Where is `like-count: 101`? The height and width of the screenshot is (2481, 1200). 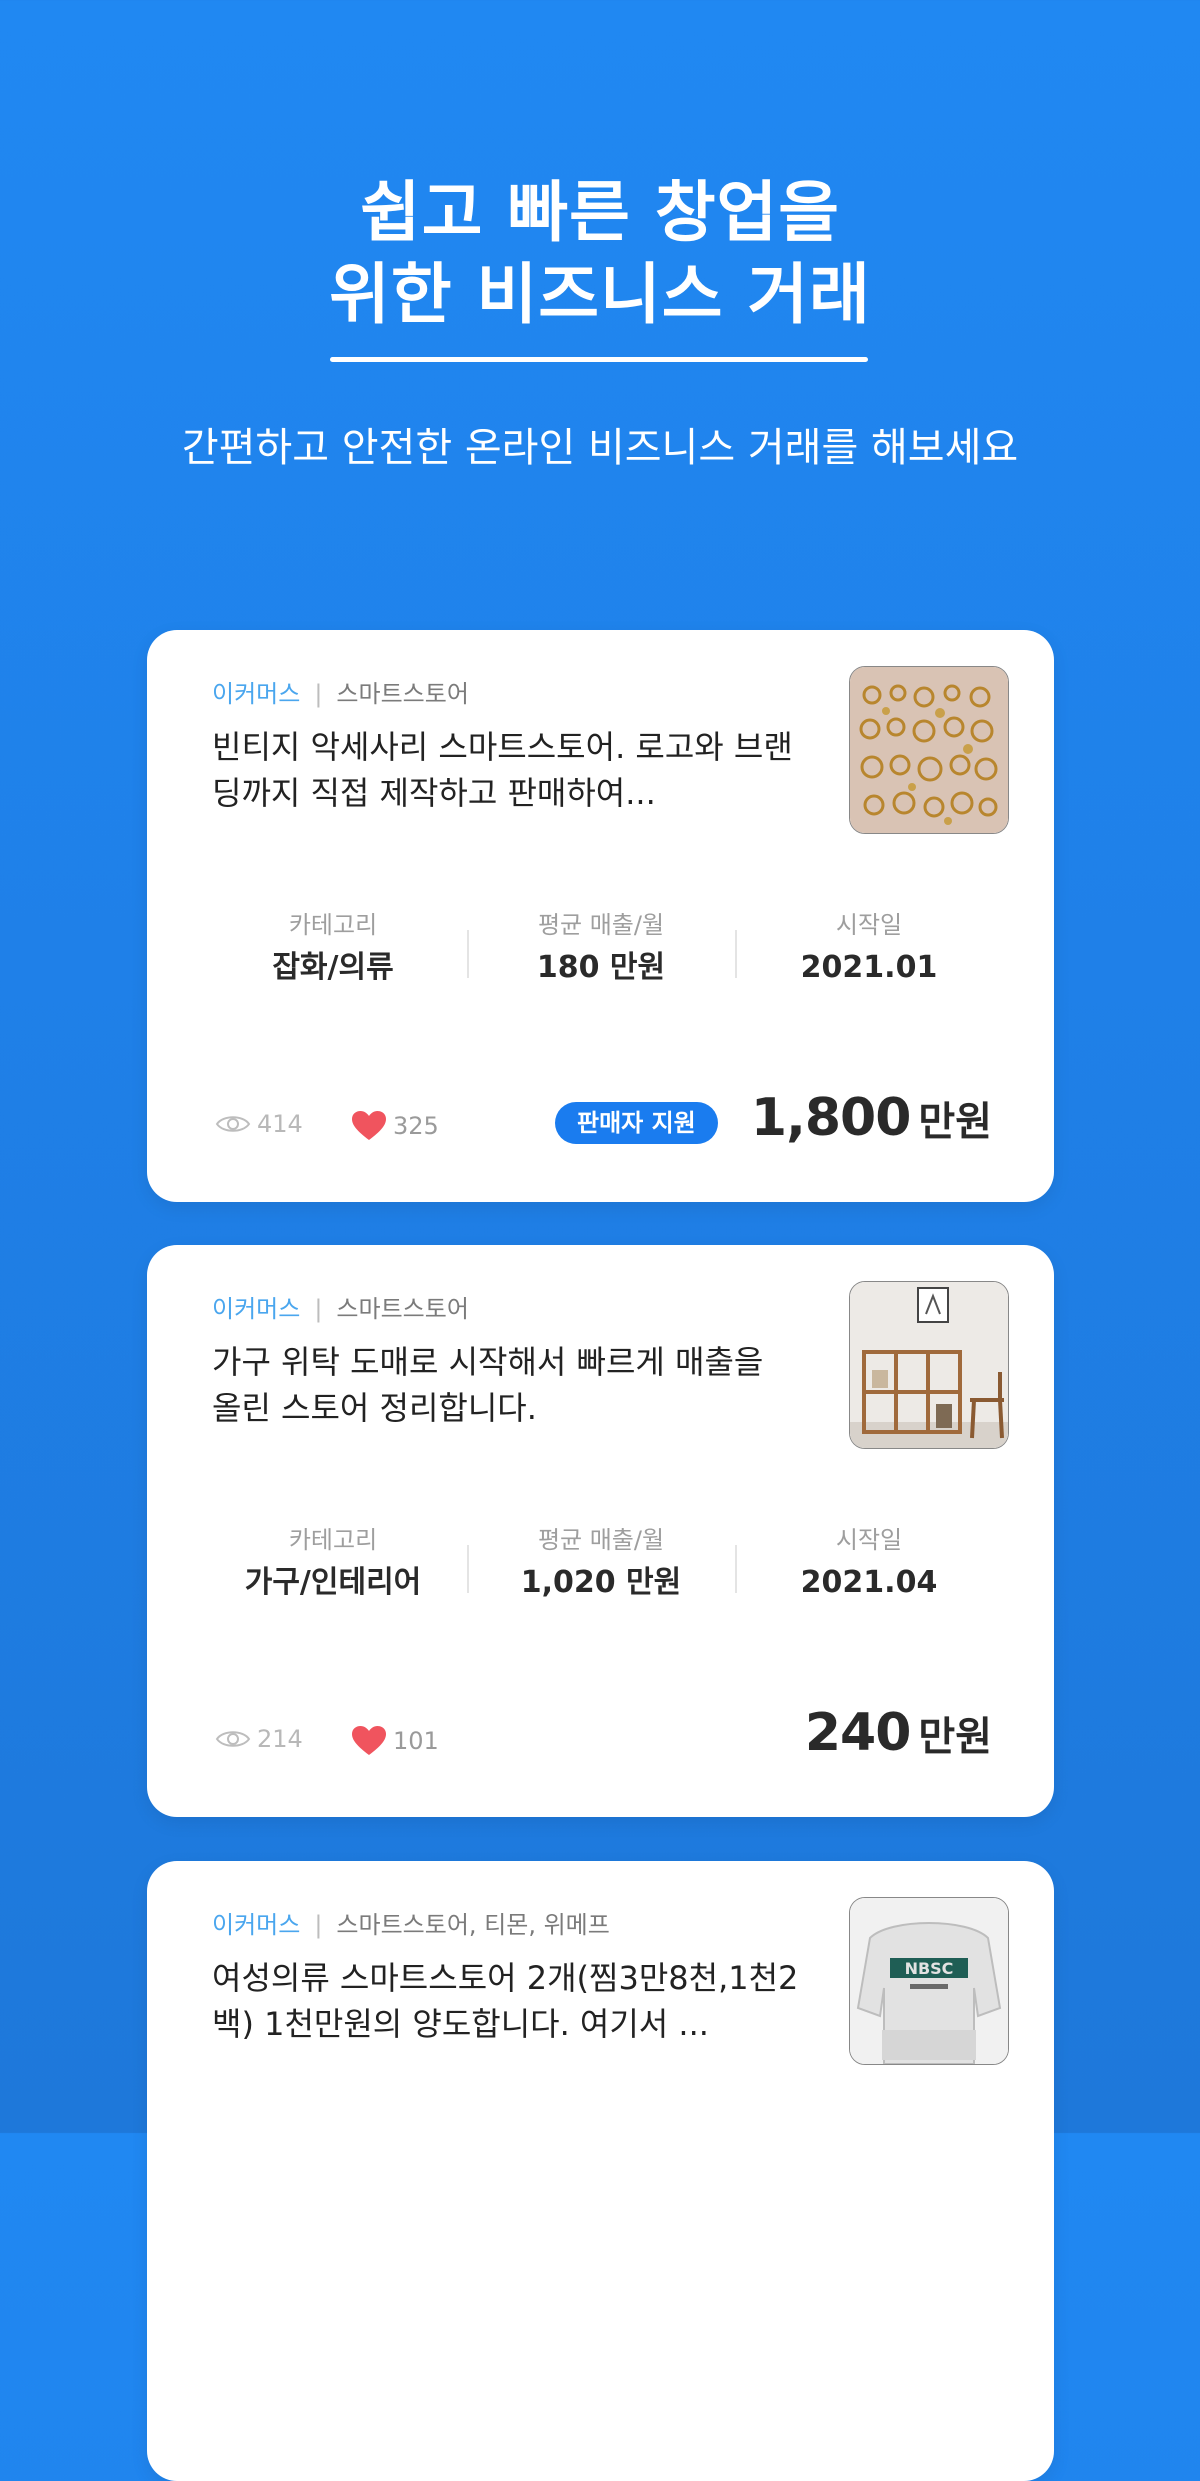
like-count: 101 is located at coordinates (395, 1741).